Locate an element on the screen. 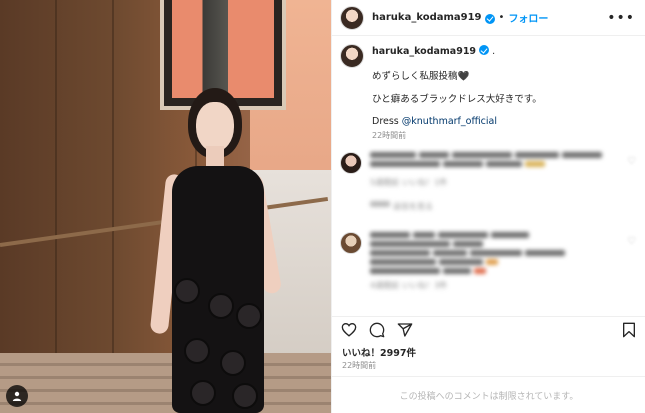 The height and width of the screenshot is (413, 645). caption-line-1: めずらしく私服投稿🖤 is located at coordinates (421, 76).